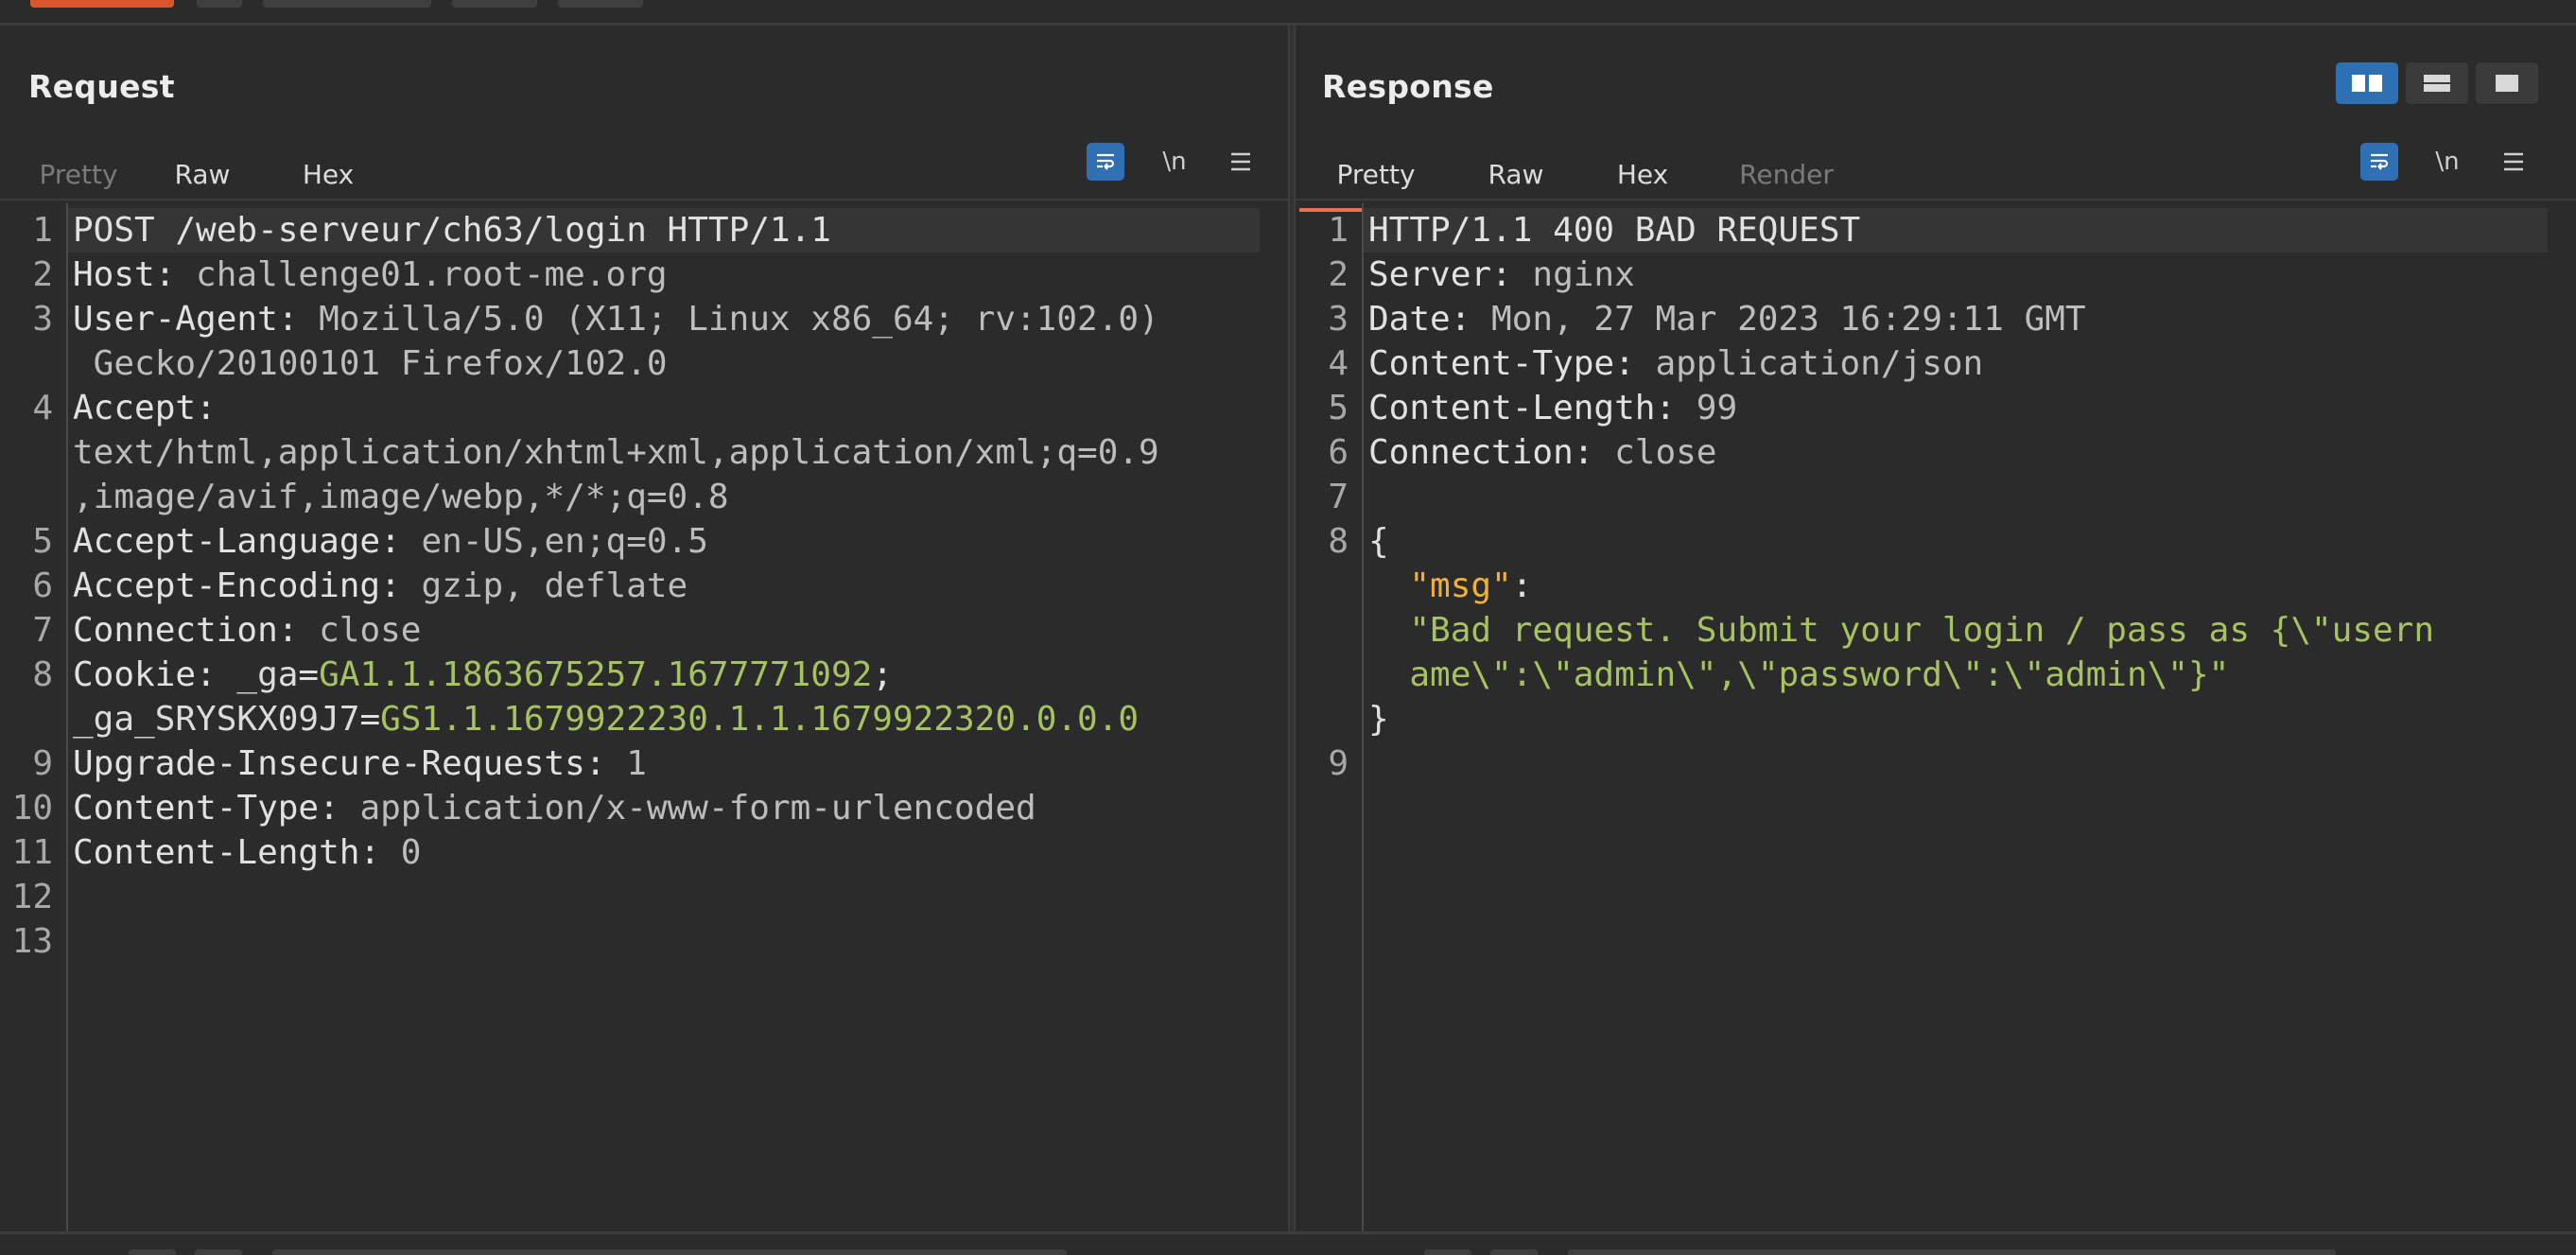  Describe the element at coordinates (42, 630) in the screenshot. I see `line-number: 7` at that location.